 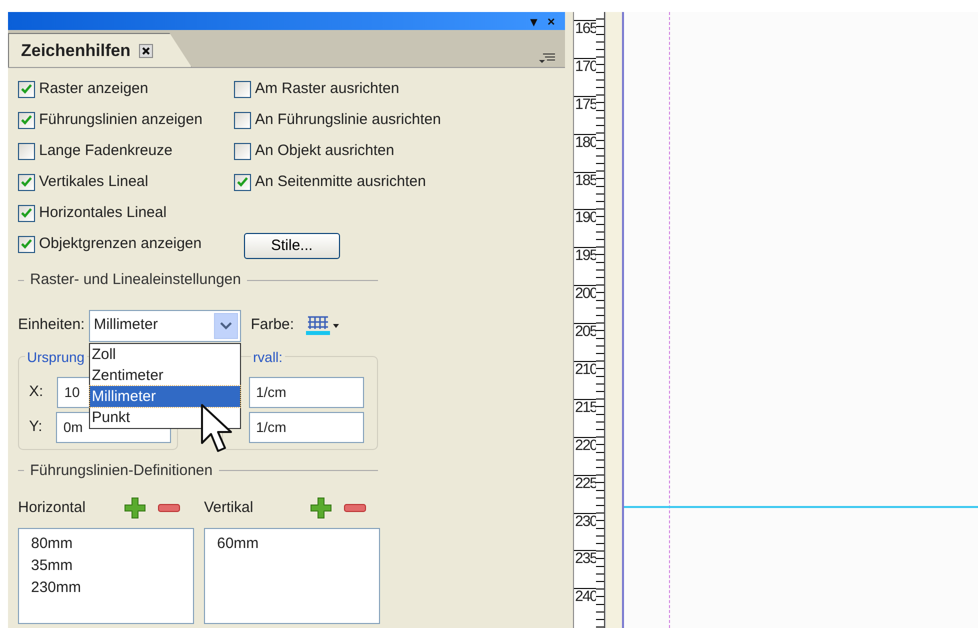 What do you see at coordinates (93, 182) in the screenshot?
I see `checkbox-label: Vertikales Lineal` at bounding box center [93, 182].